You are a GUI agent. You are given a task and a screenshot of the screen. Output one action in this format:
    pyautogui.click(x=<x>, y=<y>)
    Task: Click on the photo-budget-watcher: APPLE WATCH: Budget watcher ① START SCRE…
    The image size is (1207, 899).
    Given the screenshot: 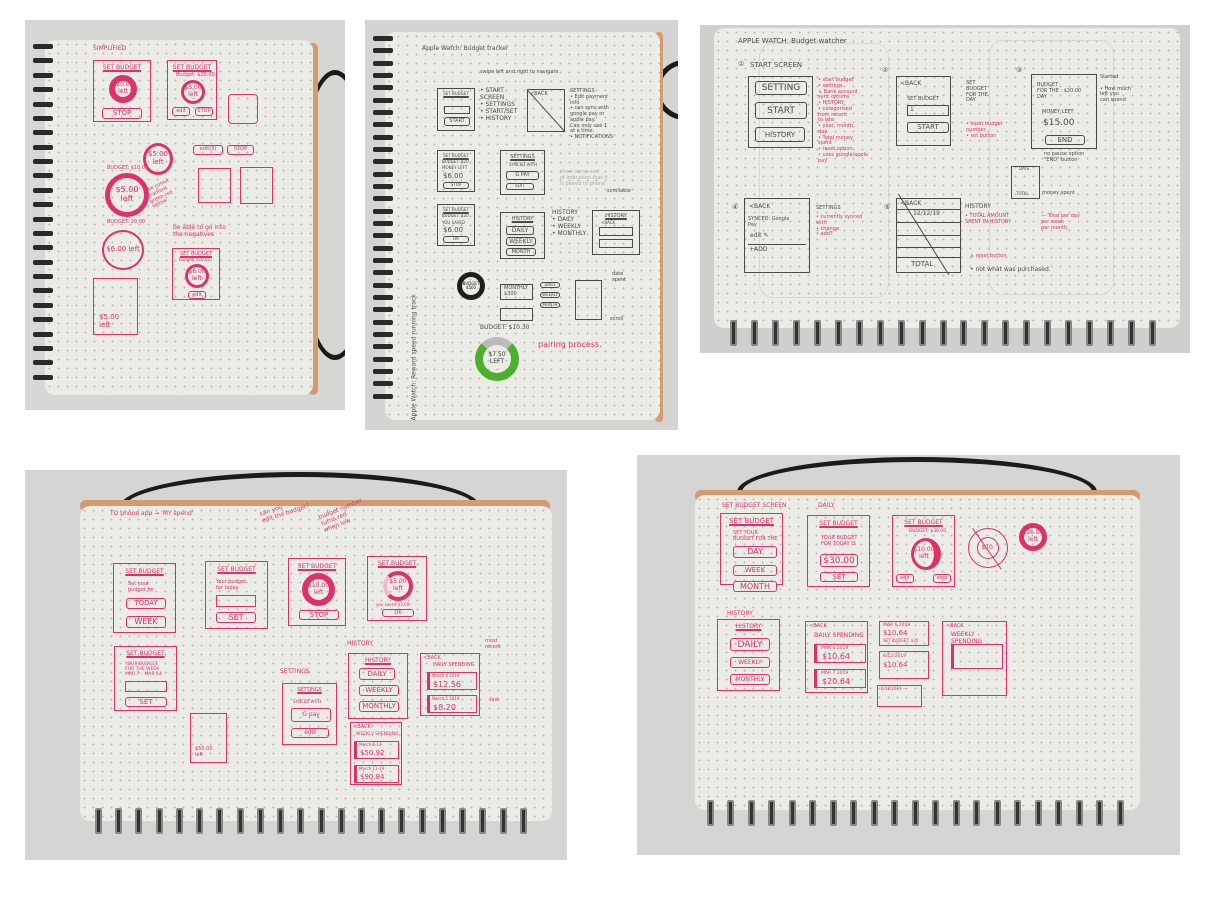 What is the action you would take?
    pyautogui.click(x=945, y=189)
    